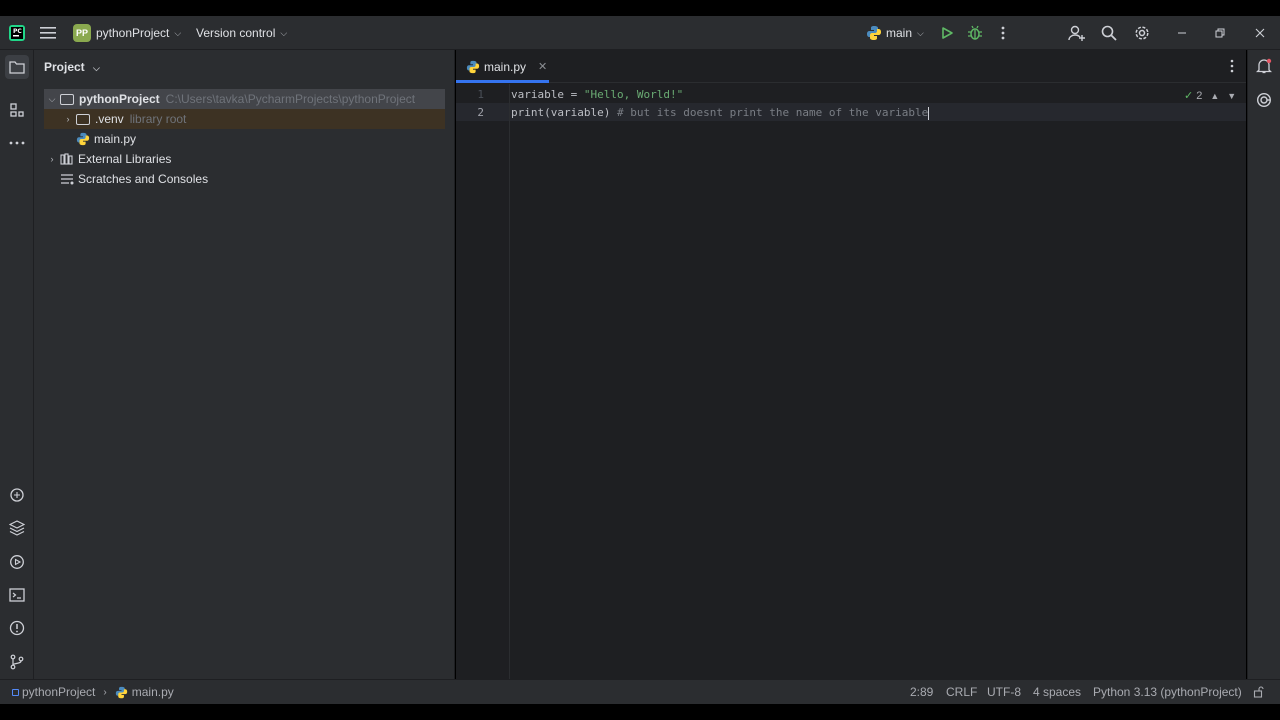 This screenshot has height=720, width=1280. What do you see at coordinates (143, 179) in the screenshot?
I see `scratches-label: Scratches and Consoles` at bounding box center [143, 179].